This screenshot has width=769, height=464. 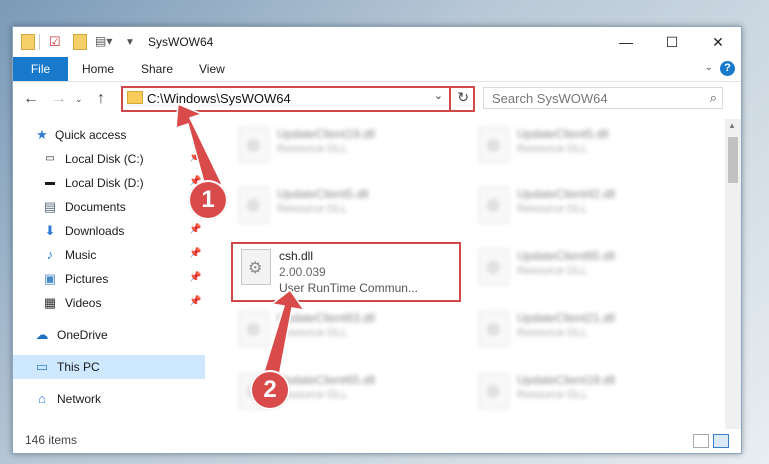 I want to click on step-badge-1: 1, so click(x=208, y=200).